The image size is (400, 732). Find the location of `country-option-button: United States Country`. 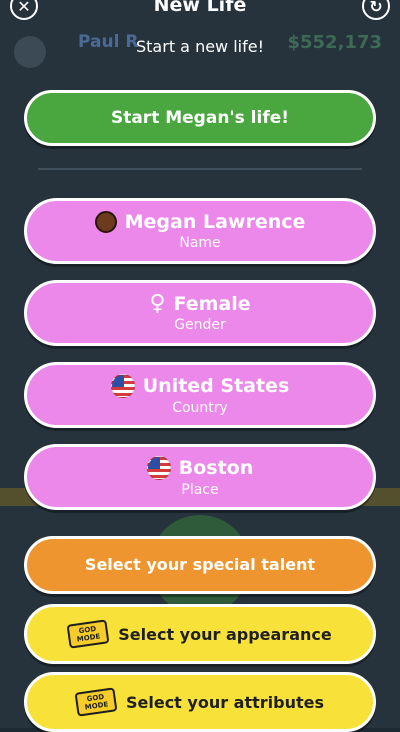

country-option-button: United States Country is located at coordinates (200, 395).